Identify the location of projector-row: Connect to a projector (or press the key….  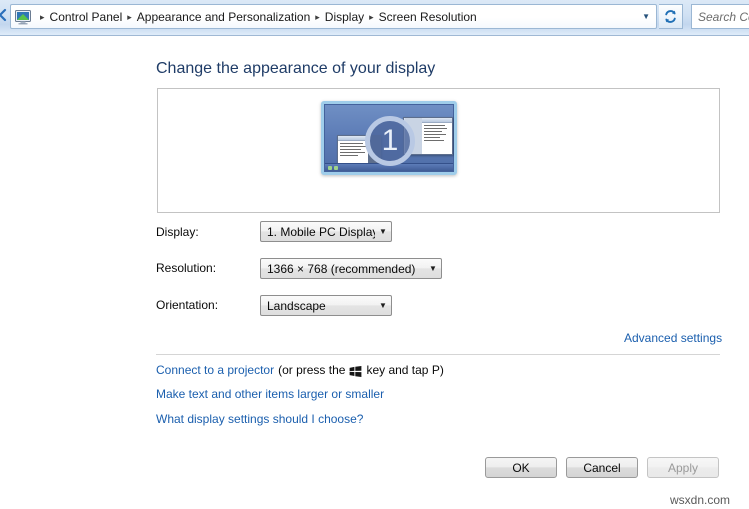
(300, 370).